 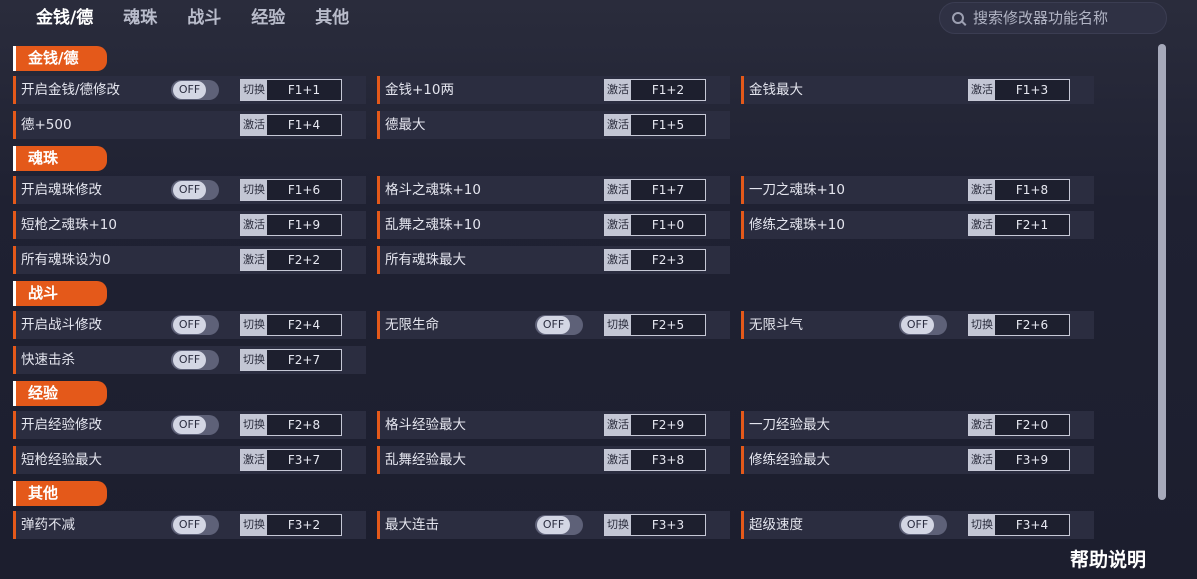 What do you see at coordinates (553, 125) in the screenshot?
I see `cheat-row: 德最大 激活 F1+5` at bounding box center [553, 125].